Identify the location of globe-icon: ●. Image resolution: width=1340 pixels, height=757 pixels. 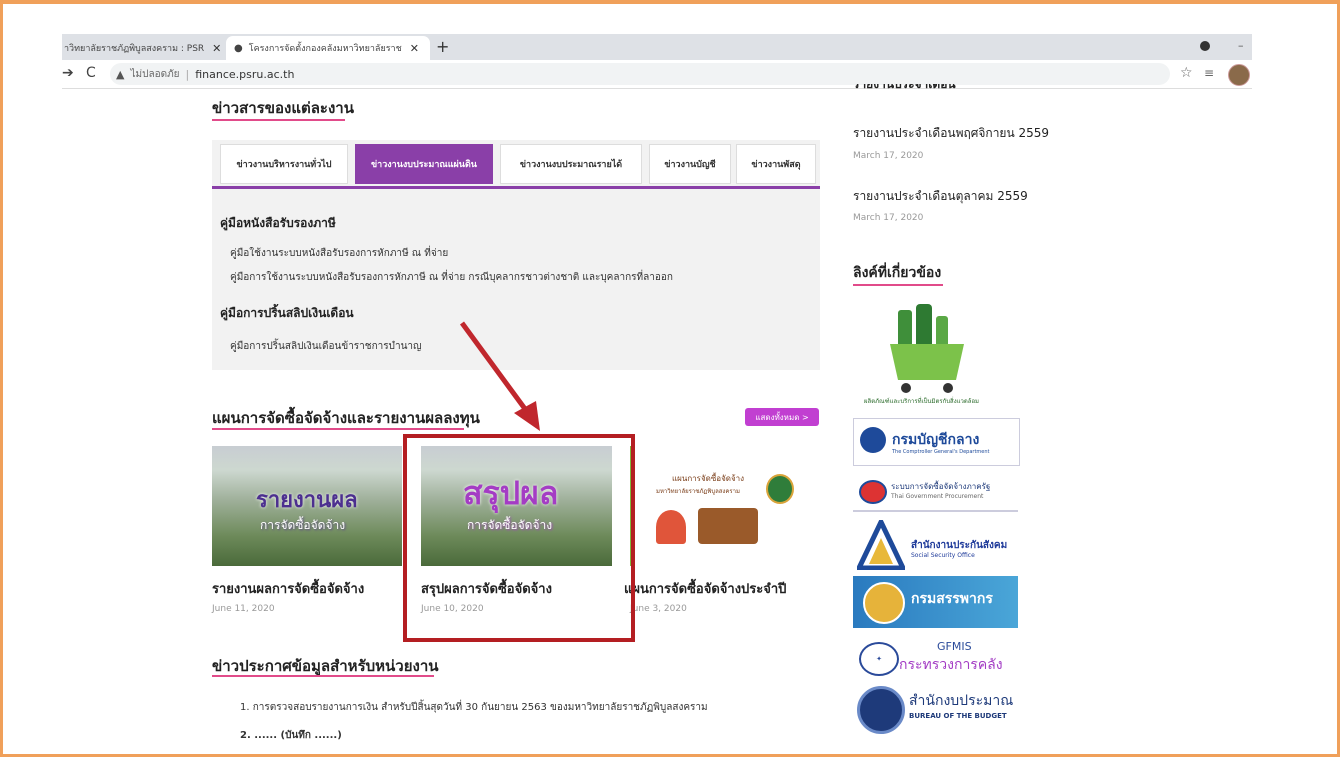
(238, 48).